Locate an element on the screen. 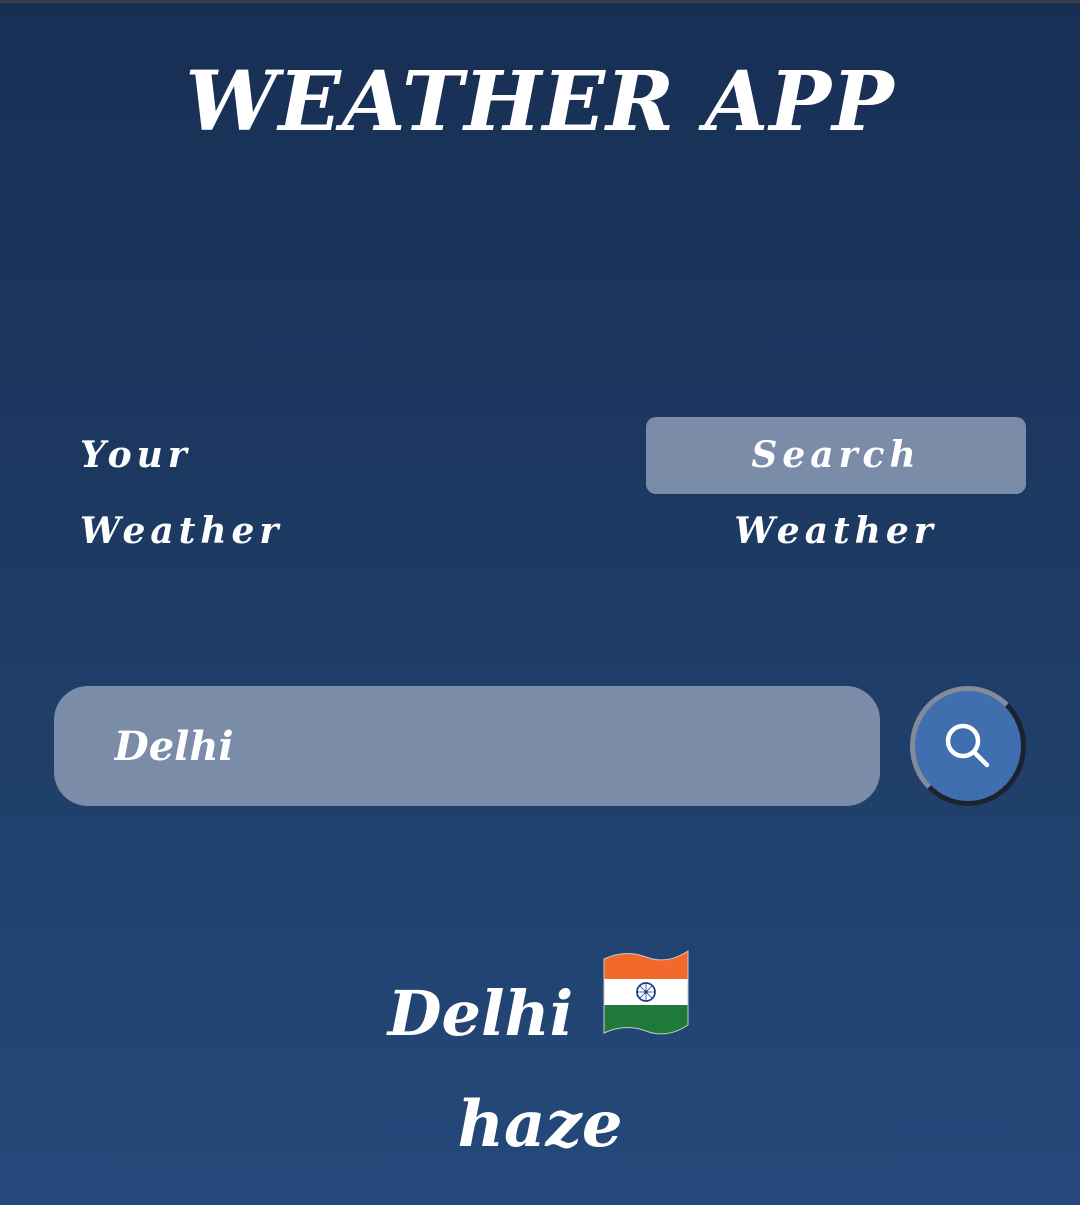 This screenshot has width=1080, height=1205. city-heading: Delhi is located at coordinates (540, 997).